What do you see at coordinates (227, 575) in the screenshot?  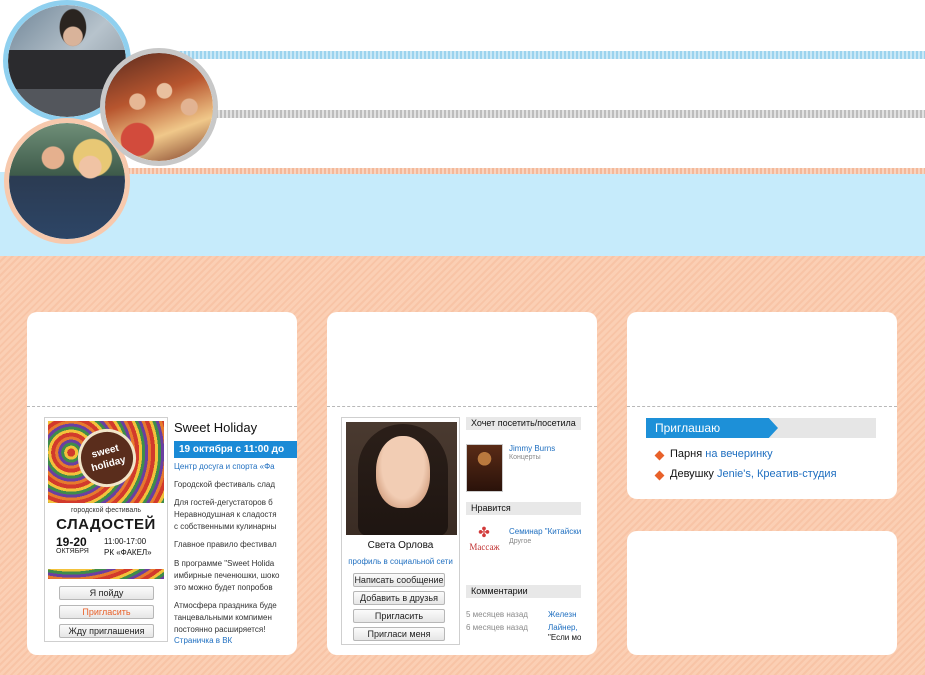 I see `event-desc-line: имбирные печенюшки, шоко` at bounding box center [227, 575].